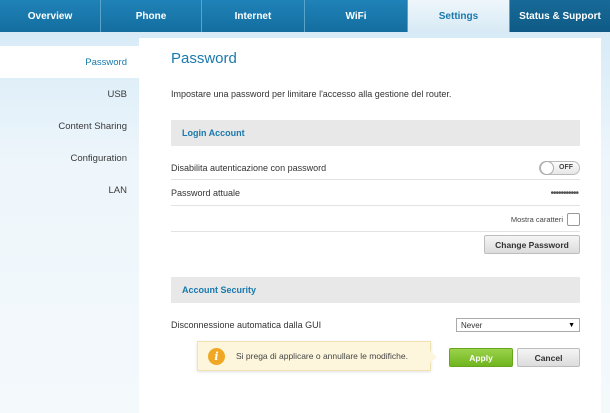 The image size is (610, 413). Describe the element at coordinates (249, 167) in the screenshot. I see `disable-auth-label: Disabilita autenticazione con password` at that location.